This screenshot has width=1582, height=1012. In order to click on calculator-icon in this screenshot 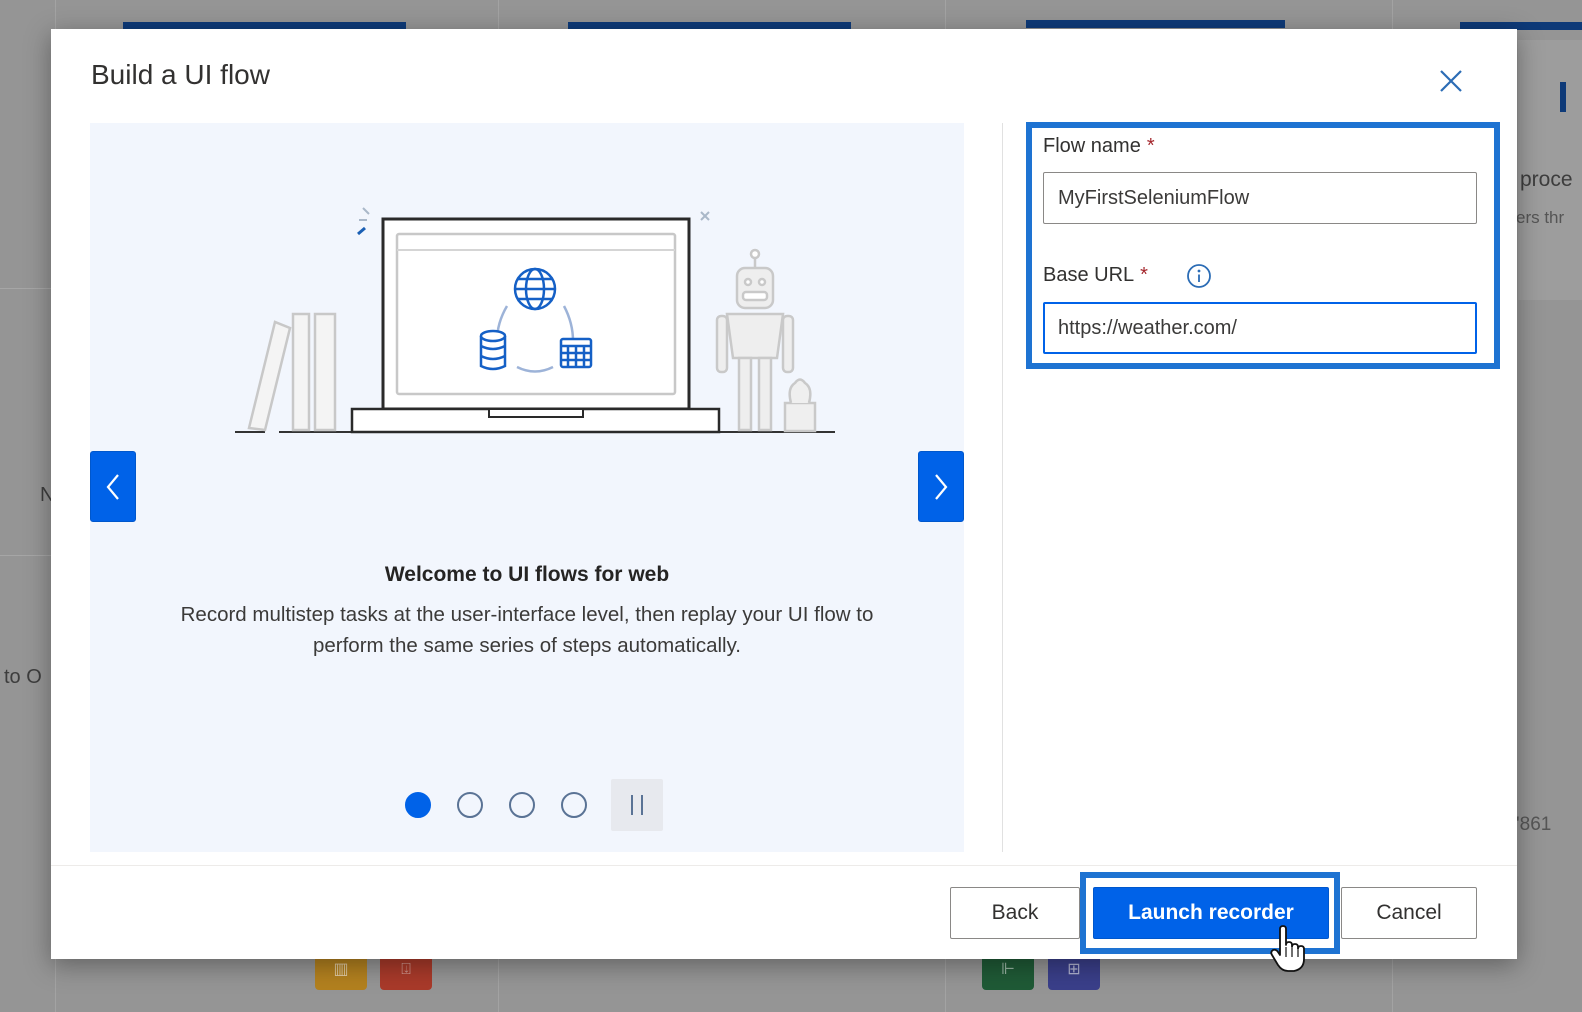, I will do `click(576, 353)`.